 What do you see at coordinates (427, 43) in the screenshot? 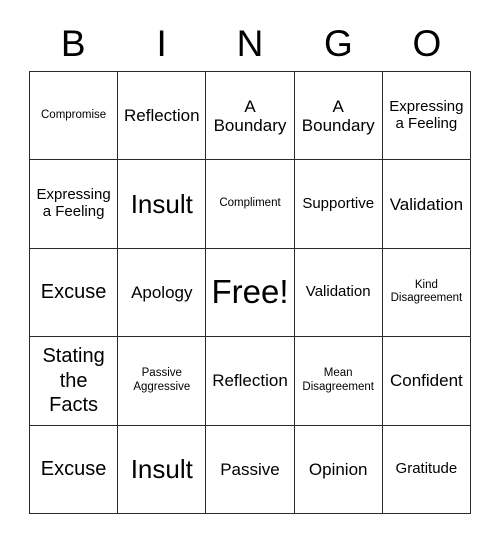
I see `header-letter-o: O` at bounding box center [427, 43].